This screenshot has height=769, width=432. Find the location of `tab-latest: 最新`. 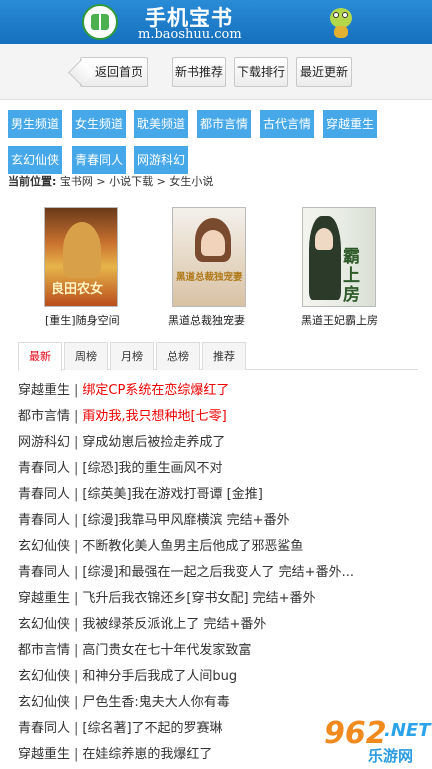

tab-latest: 最新 is located at coordinates (40, 356).